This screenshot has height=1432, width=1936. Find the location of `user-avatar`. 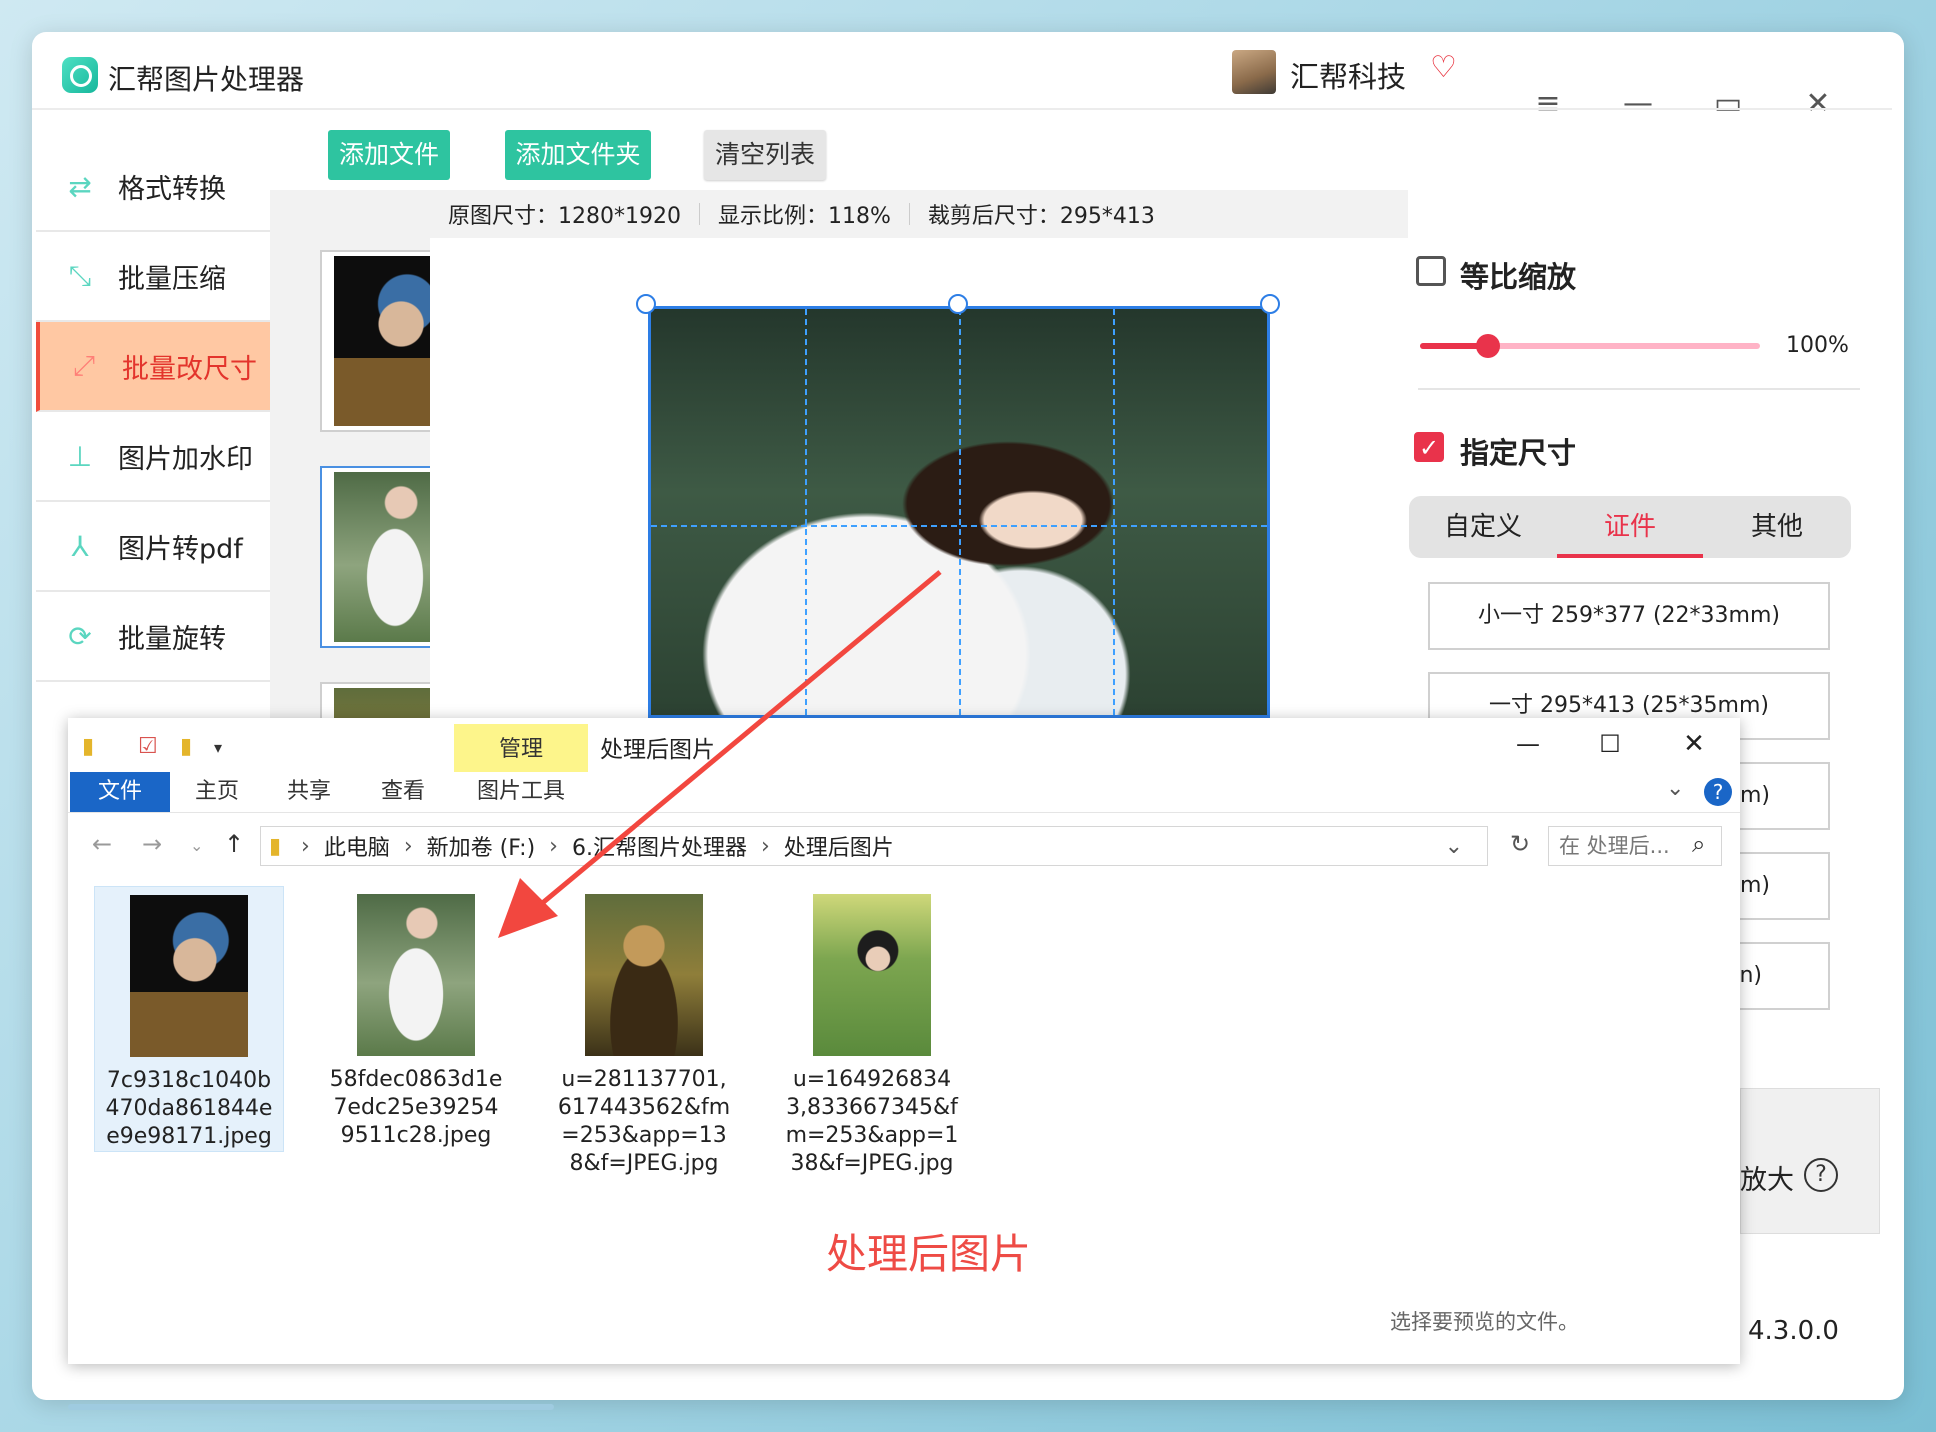

user-avatar is located at coordinates (1254, 72).